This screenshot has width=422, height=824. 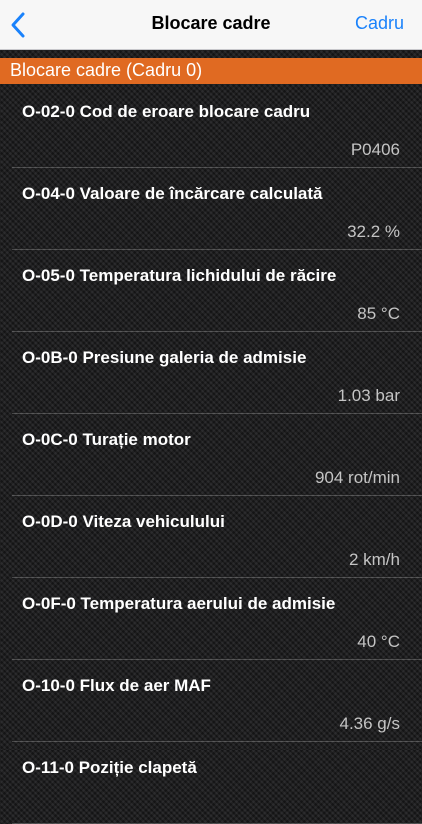 What do you see at coordinates (211, 71) in the screenshot?
I see `section-header: Blocare cadre (Cadru 0)` at bounding box center [211, 71].